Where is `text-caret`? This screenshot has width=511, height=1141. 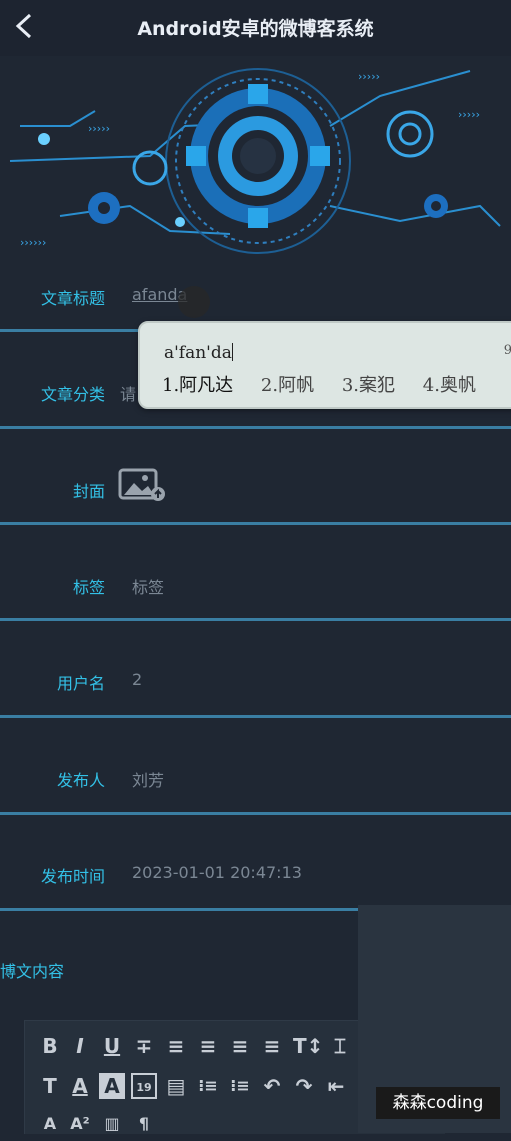 text-caret is located at coordinates (232, 352).